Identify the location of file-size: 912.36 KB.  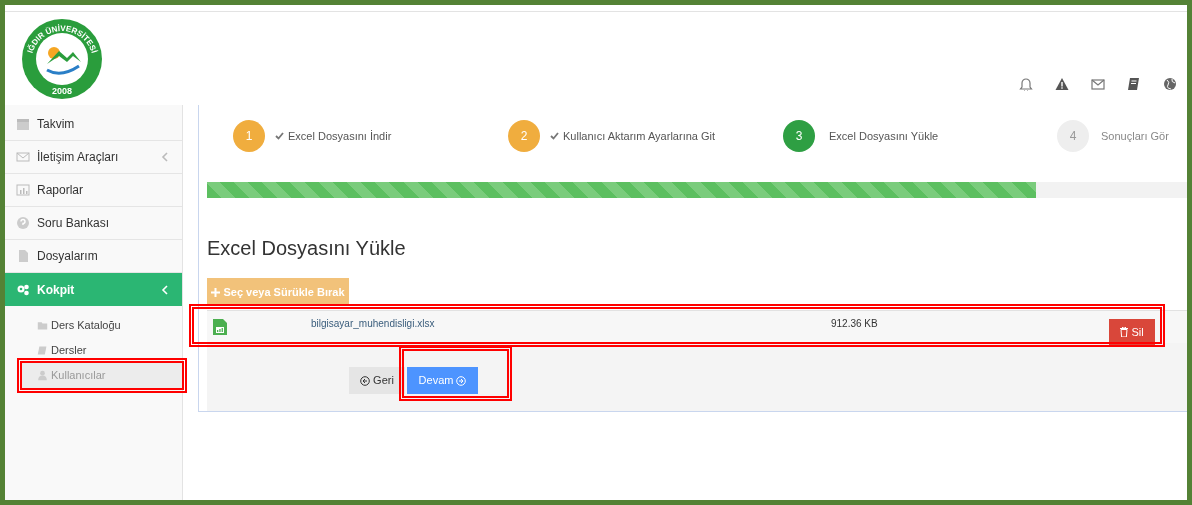
(855, 323).